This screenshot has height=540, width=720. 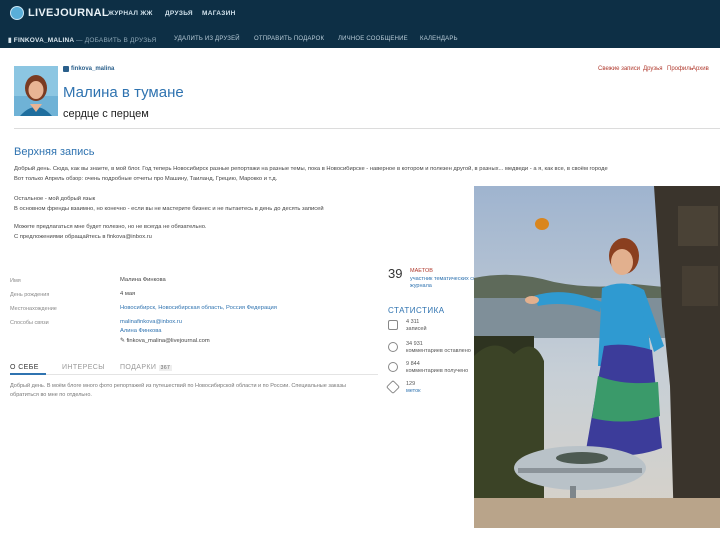 What do you see at coordinates (30, 295) in the screenshot?
I see `label-birthday: День рождения` at bounding box center [30, 295].